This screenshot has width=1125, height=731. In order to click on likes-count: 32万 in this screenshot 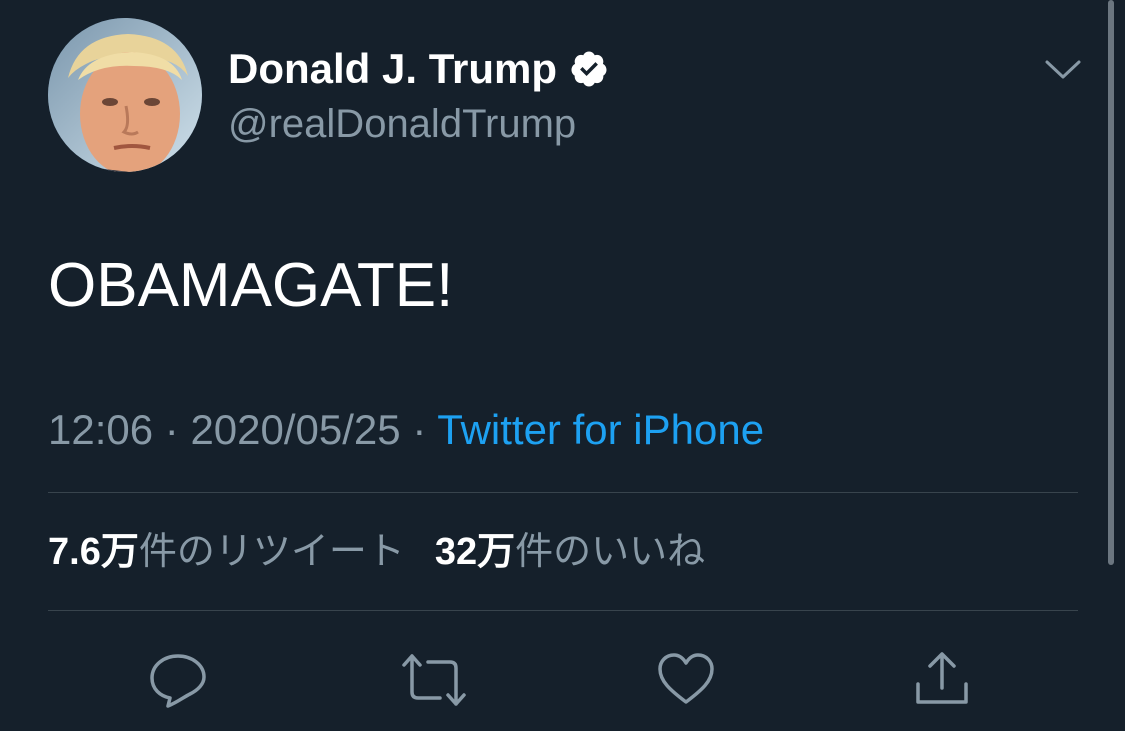, I will do `click(475, 552)`.